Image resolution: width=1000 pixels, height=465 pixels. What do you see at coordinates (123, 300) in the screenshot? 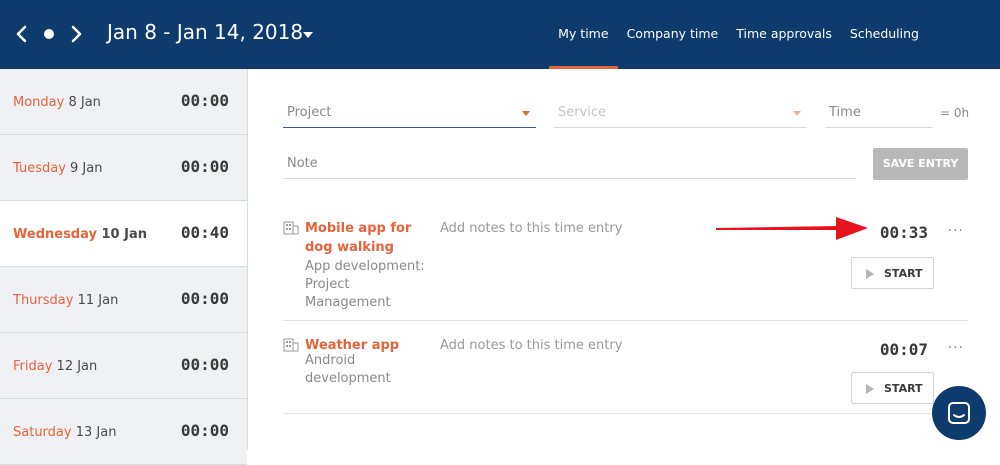
I see `day-item-thursday: Thursday 11 Jan 00:00` at bounding box center [123, 300].